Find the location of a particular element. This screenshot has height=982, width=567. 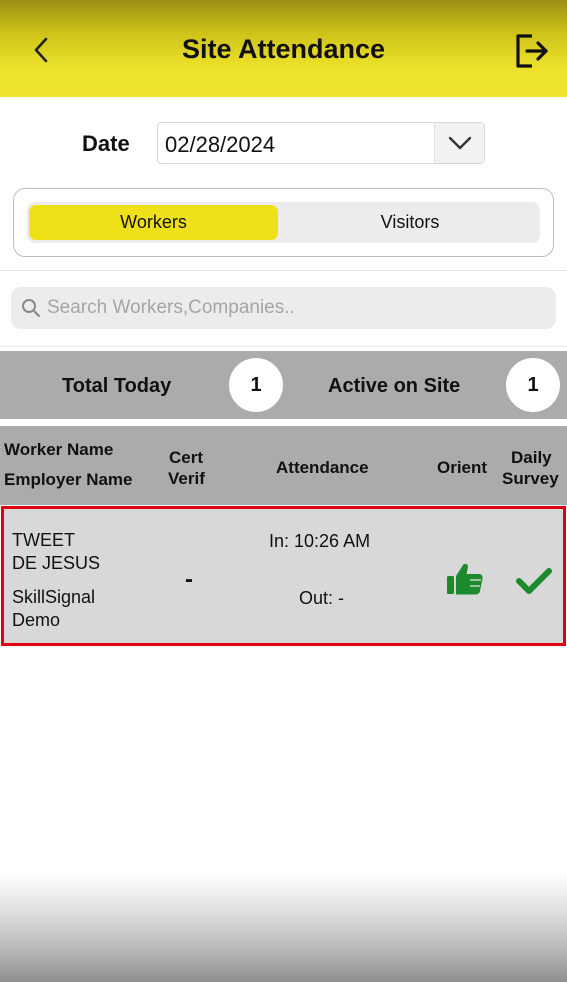

thumbs-up-icon is located at coordinates (465, 579).